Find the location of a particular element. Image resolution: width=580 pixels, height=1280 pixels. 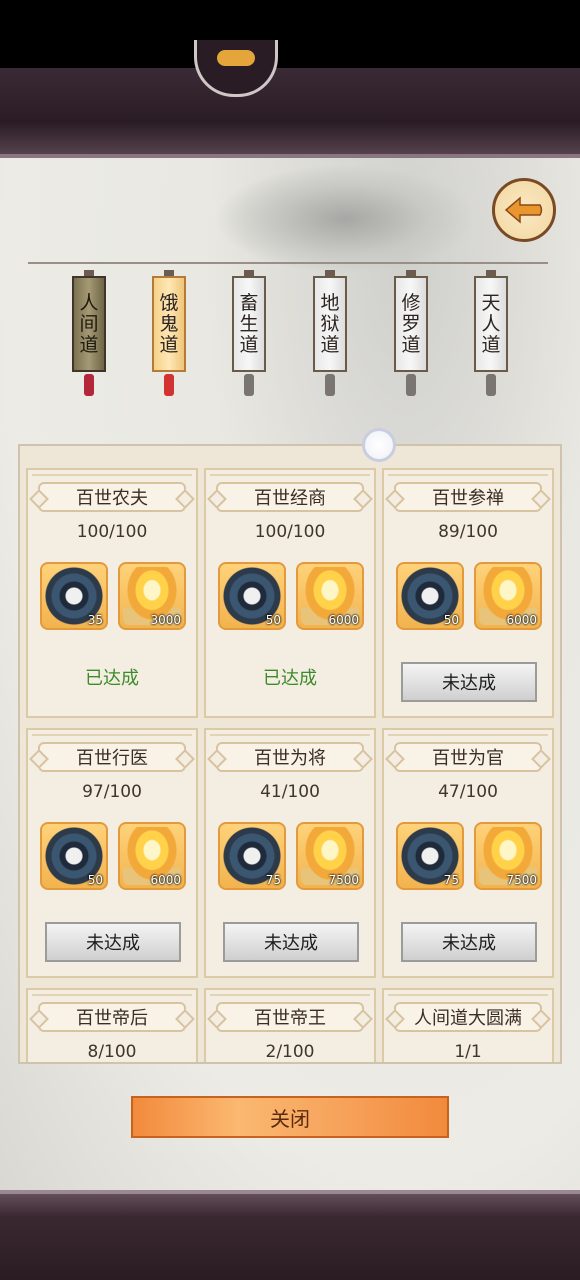

top-status-bar is located at coordinates (290, 34).